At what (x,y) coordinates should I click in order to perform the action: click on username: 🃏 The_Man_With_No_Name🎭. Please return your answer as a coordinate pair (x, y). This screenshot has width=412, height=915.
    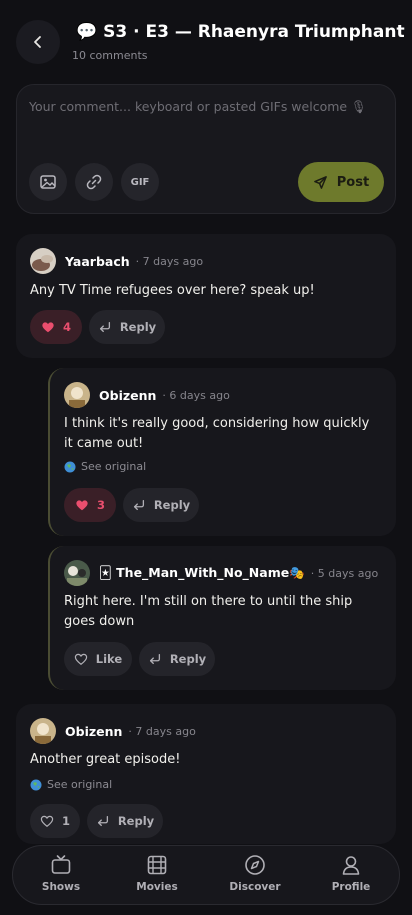
    Looking at the image, I should click on (202, 573).